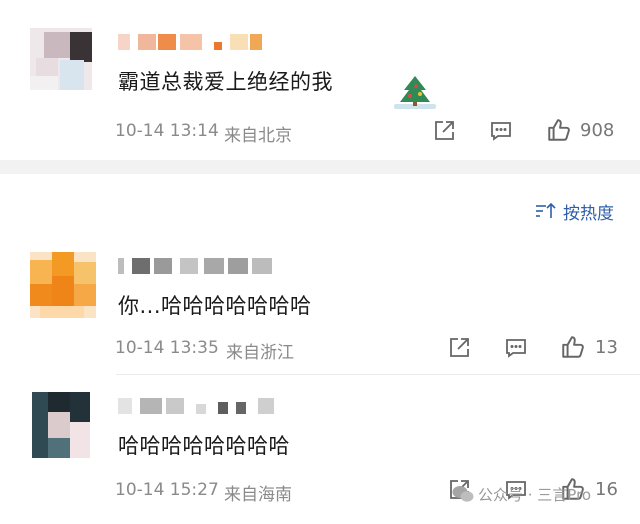 Image resolution: width=640 pixels, height=524 pixels. What do you see at coordinates (378, 374) in the screenshot?
I see `divider` at bounding box center [378, 374].